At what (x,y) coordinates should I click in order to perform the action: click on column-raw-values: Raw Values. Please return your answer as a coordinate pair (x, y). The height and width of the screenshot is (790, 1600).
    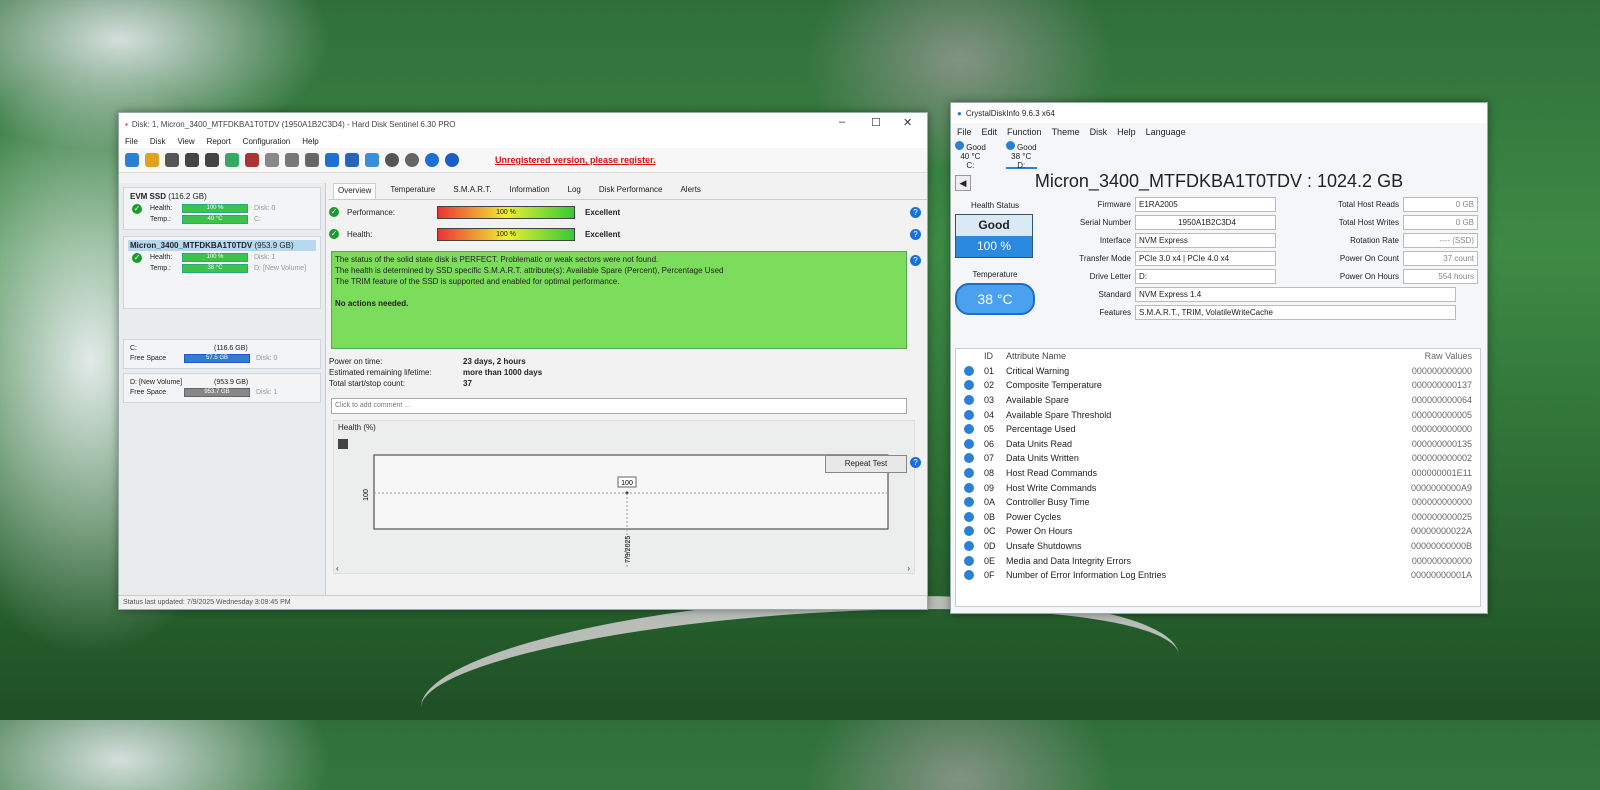
    Looking at the image, I should click on (1431, 356).